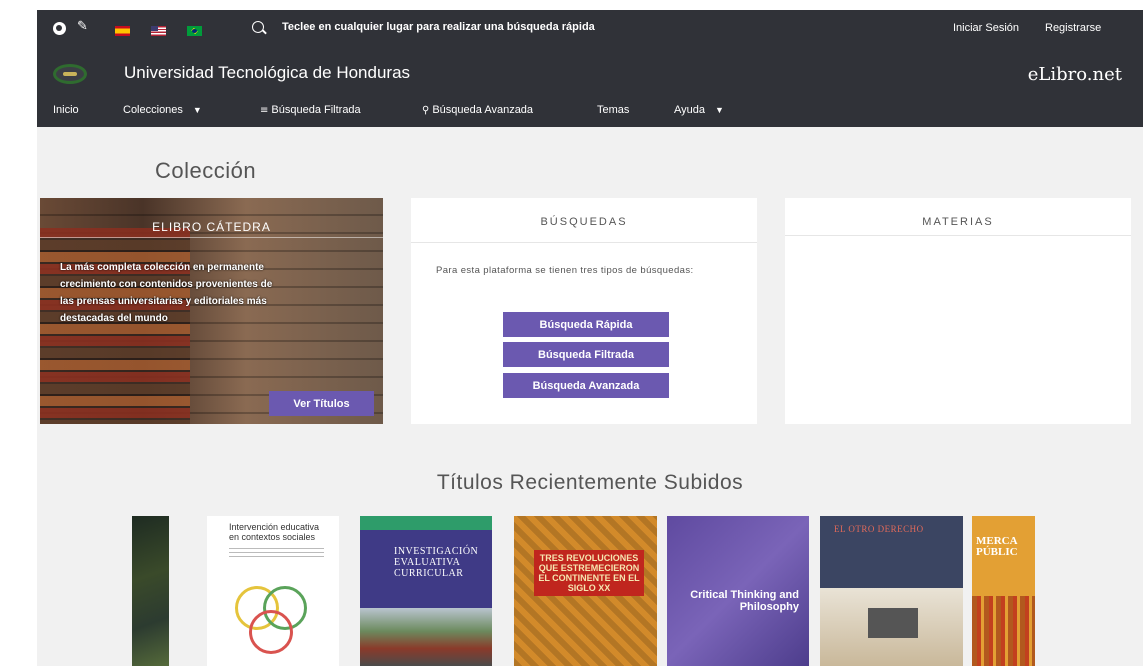 The height and width of the screenshot is (666, 1143). Describe the element at coordinates (122, 31) in the screenshot. I see `flag-es-icon` at that location.